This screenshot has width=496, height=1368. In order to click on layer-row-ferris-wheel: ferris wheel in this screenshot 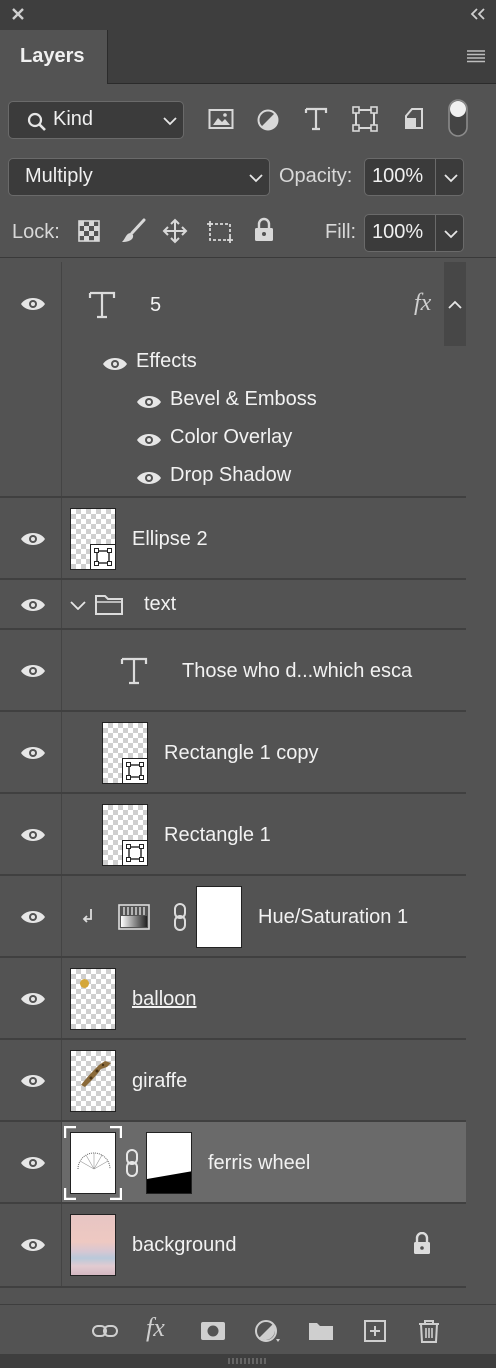, I will do `click(233, 1163)`.